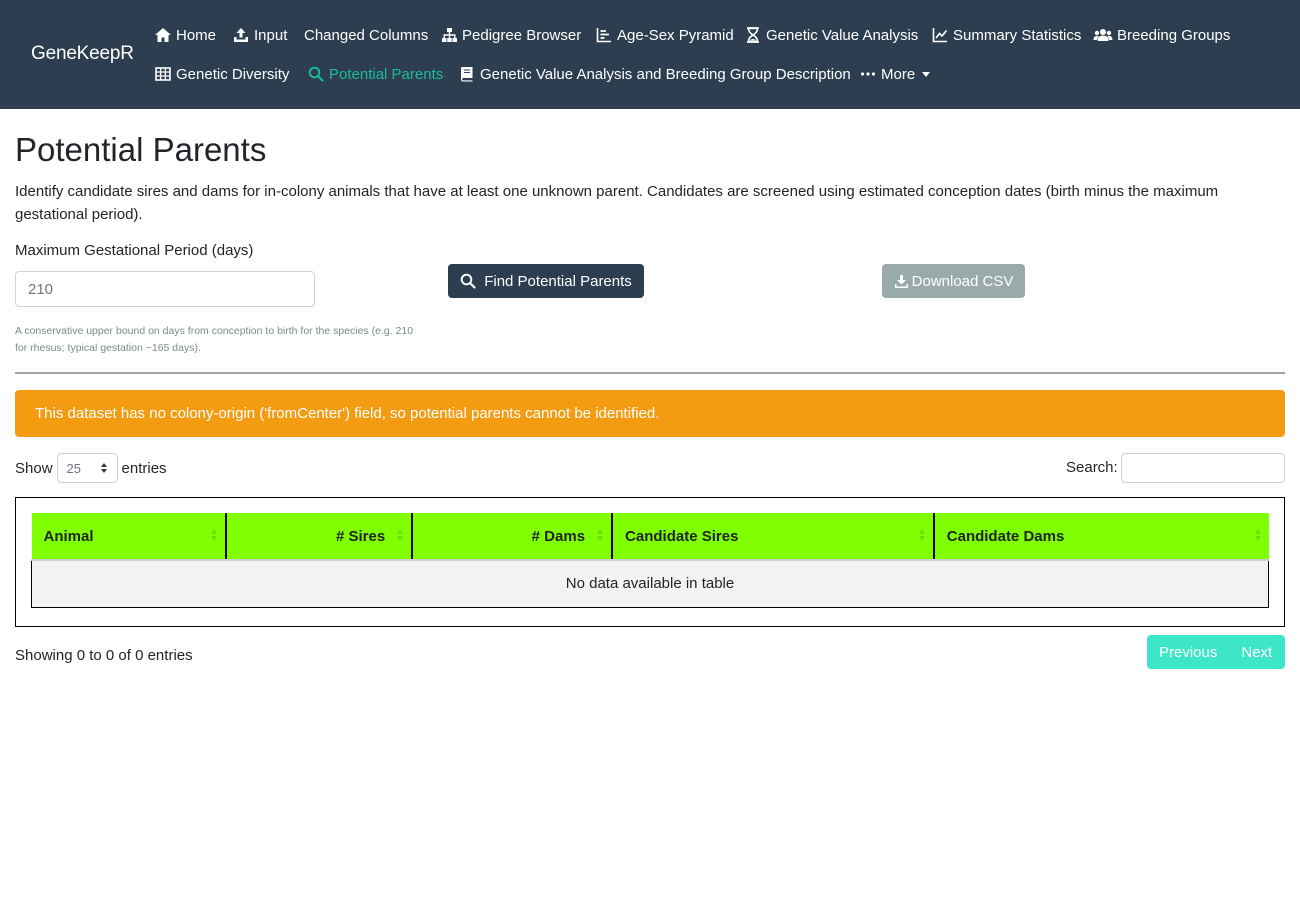 The height and width of the screenshot is (900, 1300). Describe the element at coordinates (962, 281) in the screenshot. I see `download-button-label: Download CSV` at that location.